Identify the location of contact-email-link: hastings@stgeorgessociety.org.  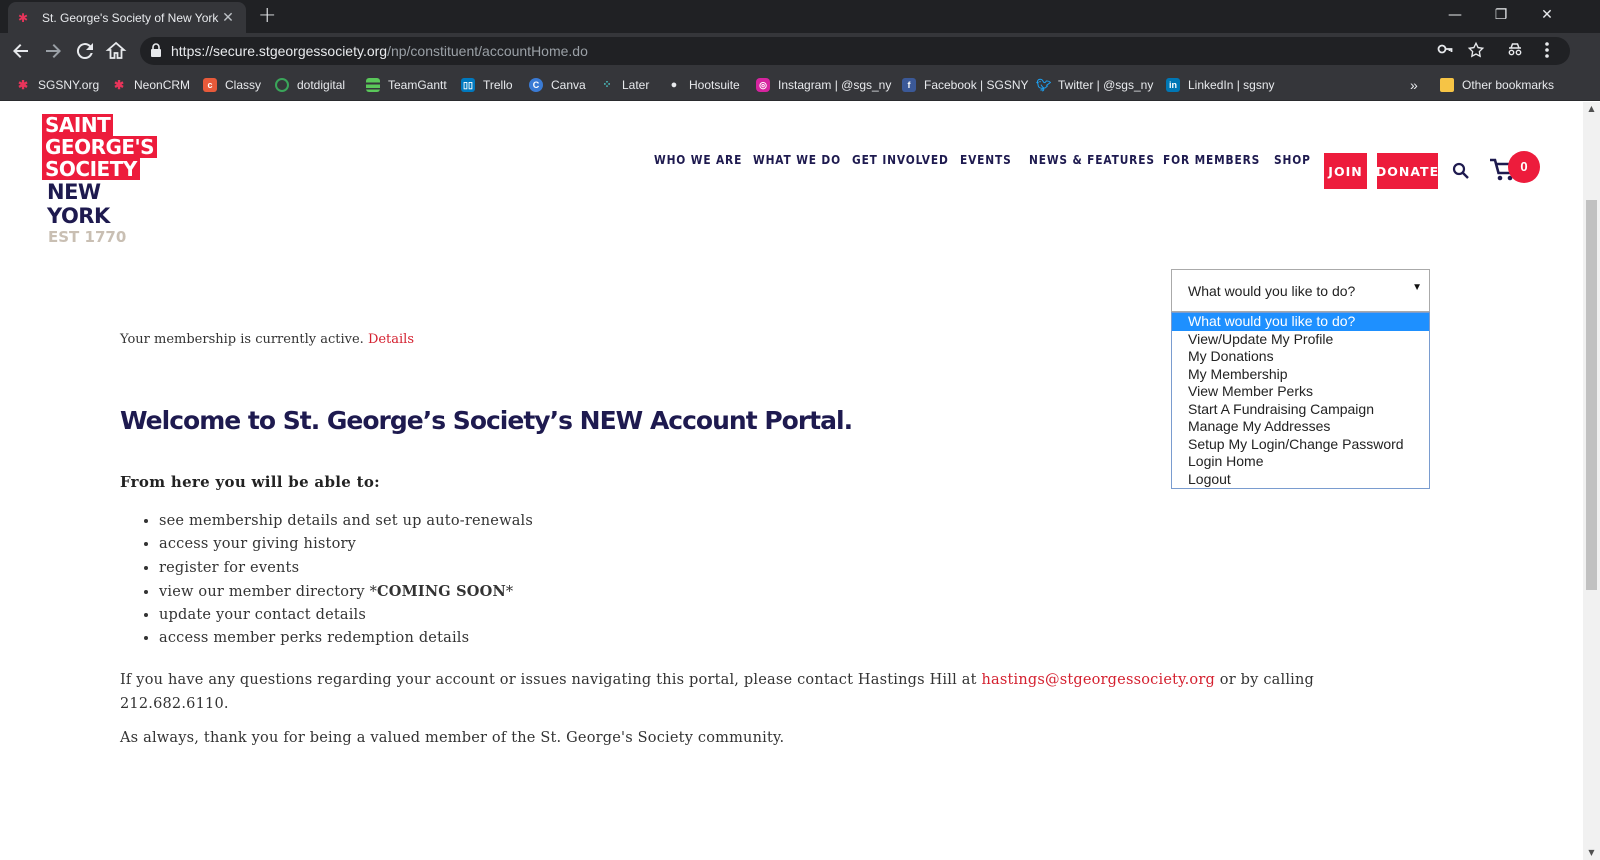
(1098, 680).